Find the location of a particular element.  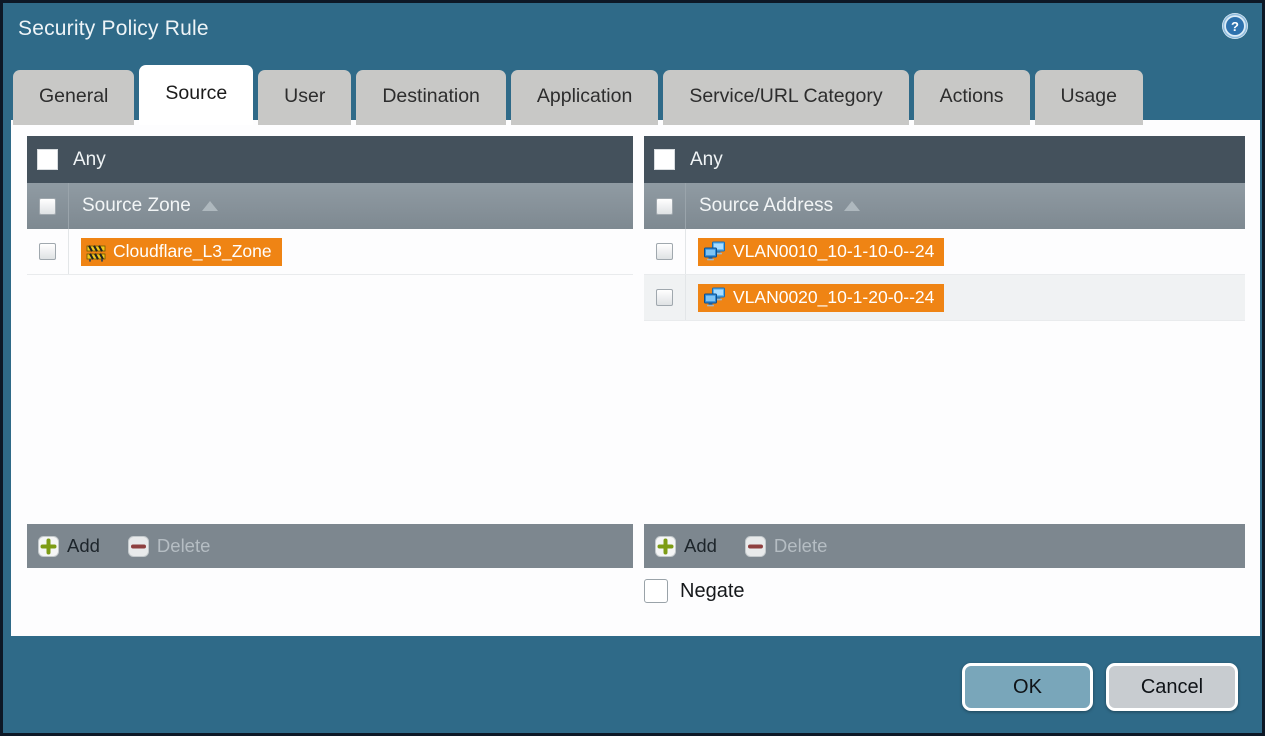

negate-row: Negate is located at coordinates (694, 591).